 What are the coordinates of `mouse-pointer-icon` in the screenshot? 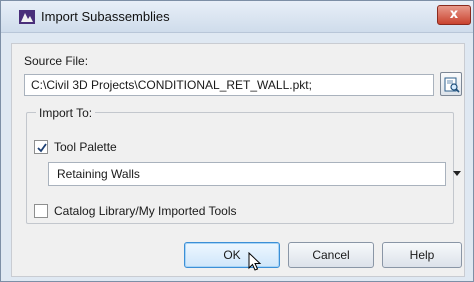 It's located at (255, 263).